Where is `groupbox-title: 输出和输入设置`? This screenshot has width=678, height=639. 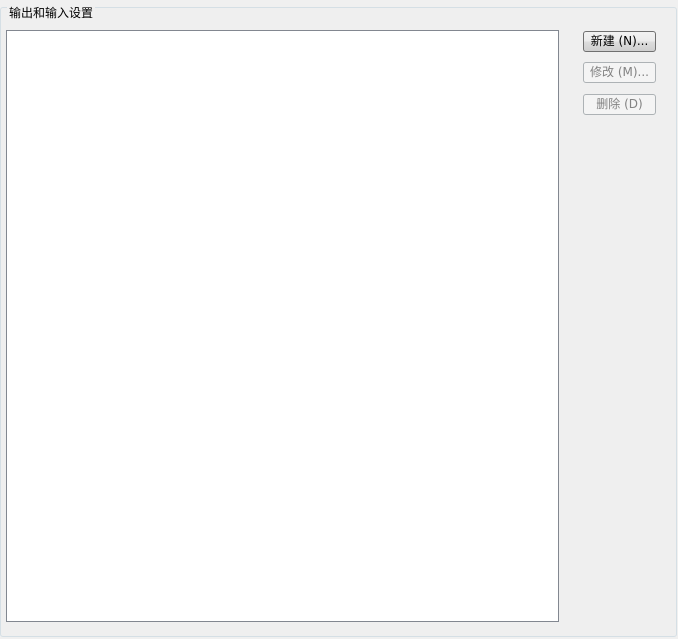 groupbox-title: 输出和输入设置 is located at coordinates (51, 13).